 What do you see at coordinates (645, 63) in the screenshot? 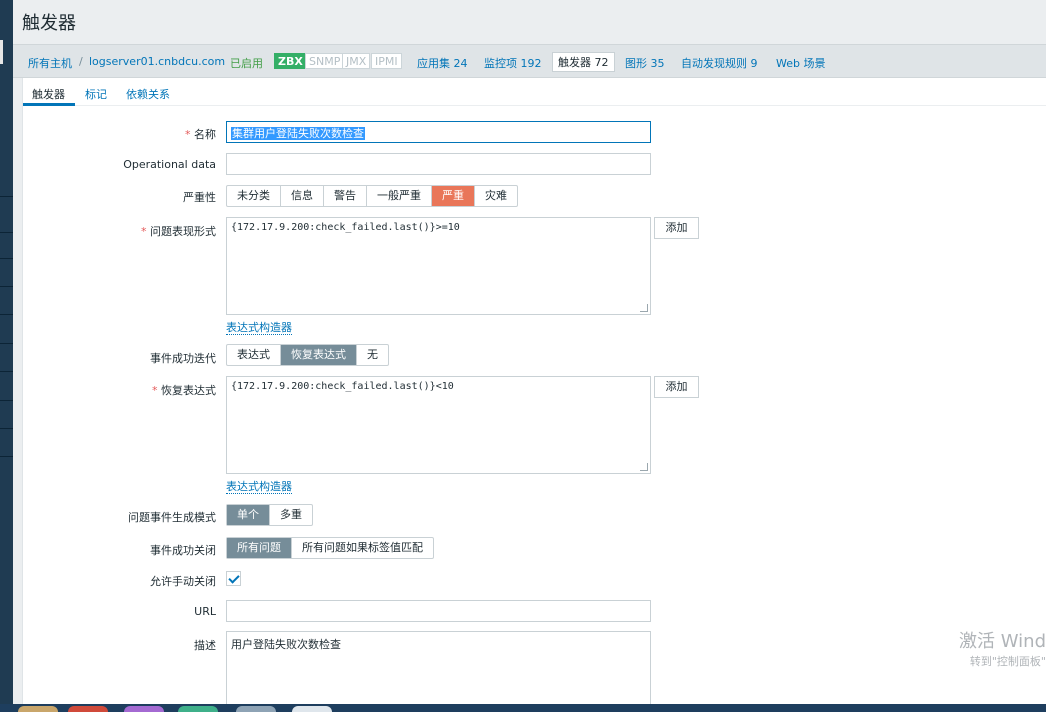
I see `nav-graphs: 图形 35` at bounding box center [645, 63].